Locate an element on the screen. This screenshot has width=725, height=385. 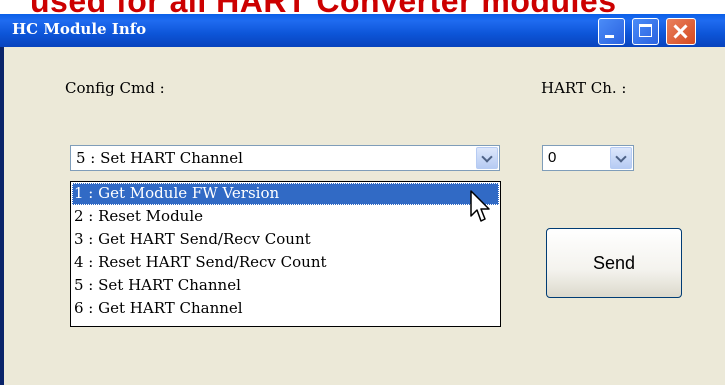
dropdown-option-get-hart-count: 3 : Get HART Send/Recv Count is located at coordinates (285, 240).